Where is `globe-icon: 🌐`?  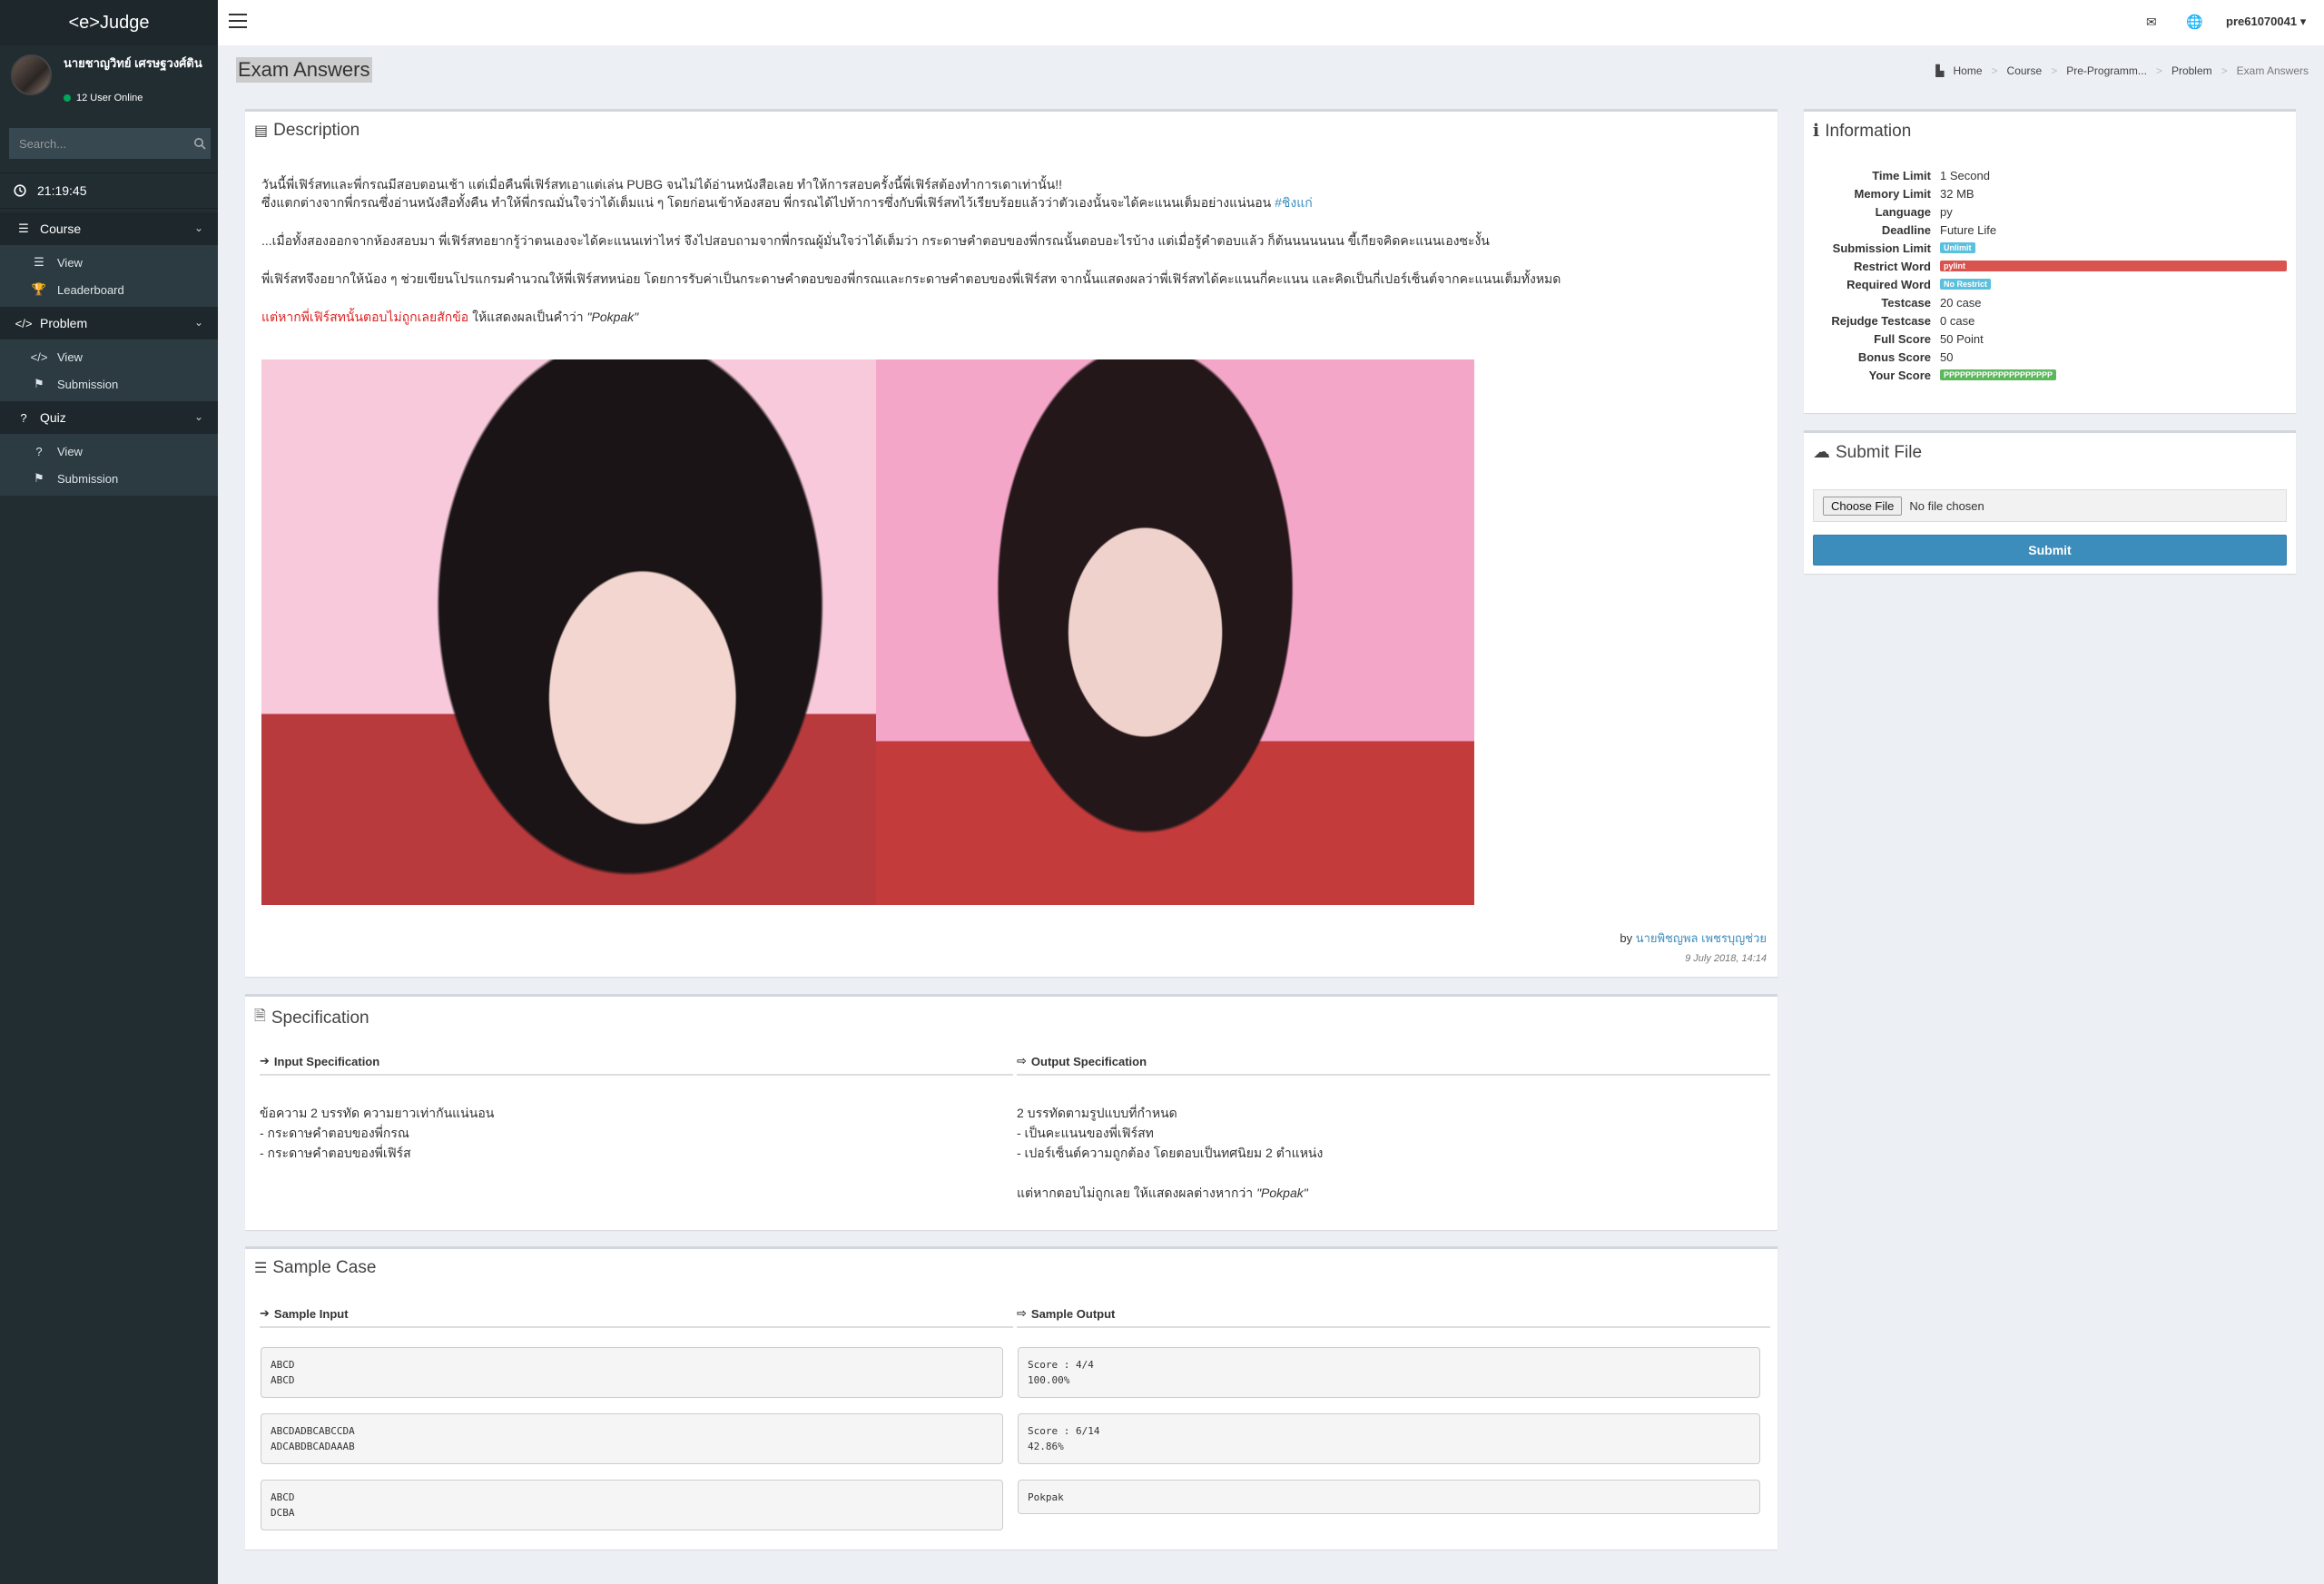
globe-icon: 🌐 is located at coordinates (2194, 22).